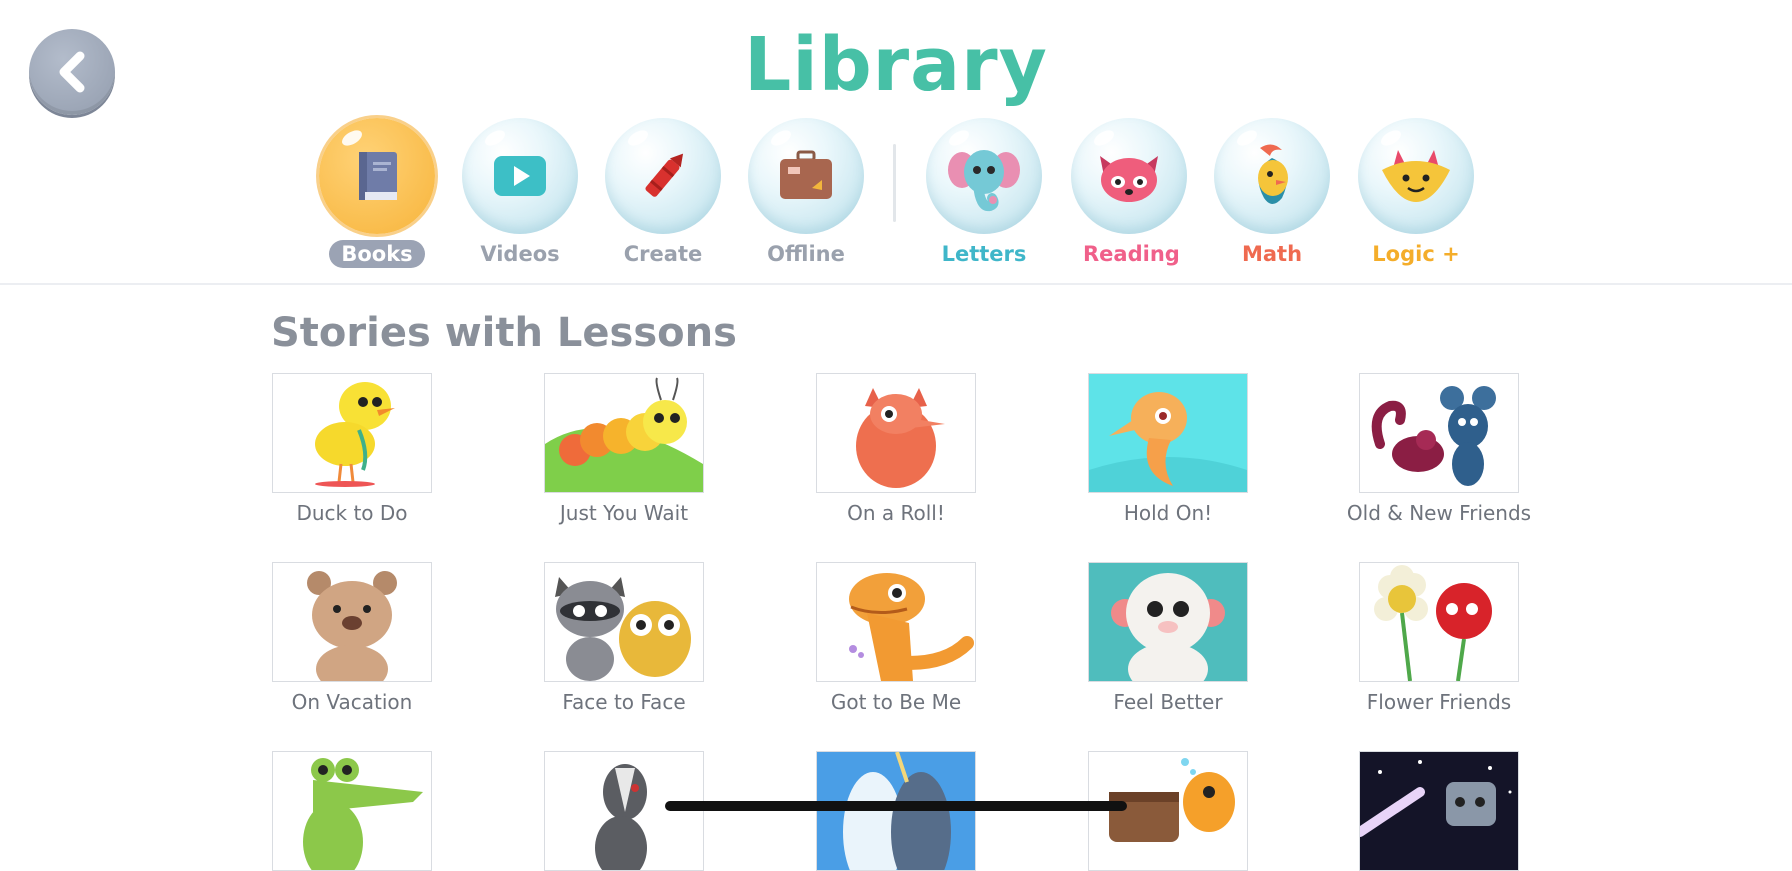 This screenshot has height=871, width=1792. Describe the element at coordinates (1168, 627) in the screenshot. I see `monkey-illustration` at that location.